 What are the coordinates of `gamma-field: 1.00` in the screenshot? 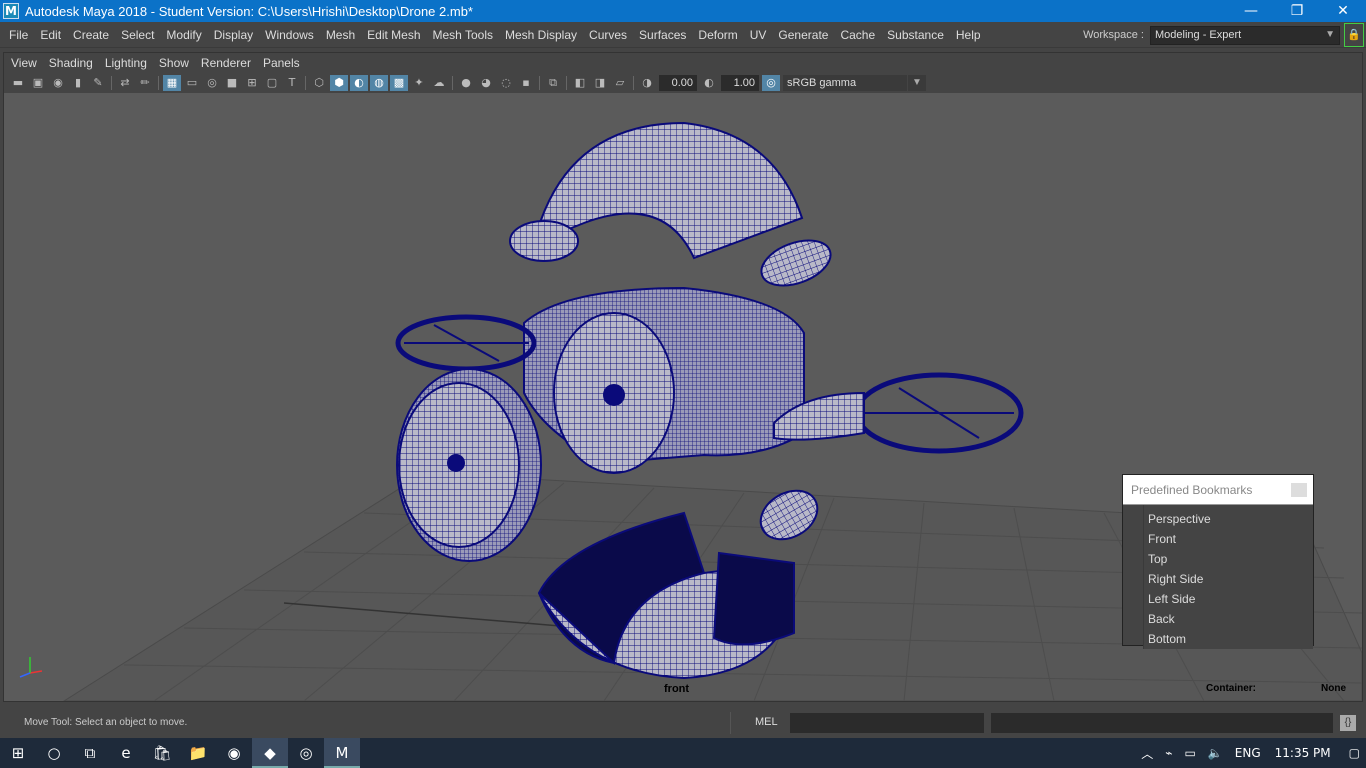 It's located at (740, 83).